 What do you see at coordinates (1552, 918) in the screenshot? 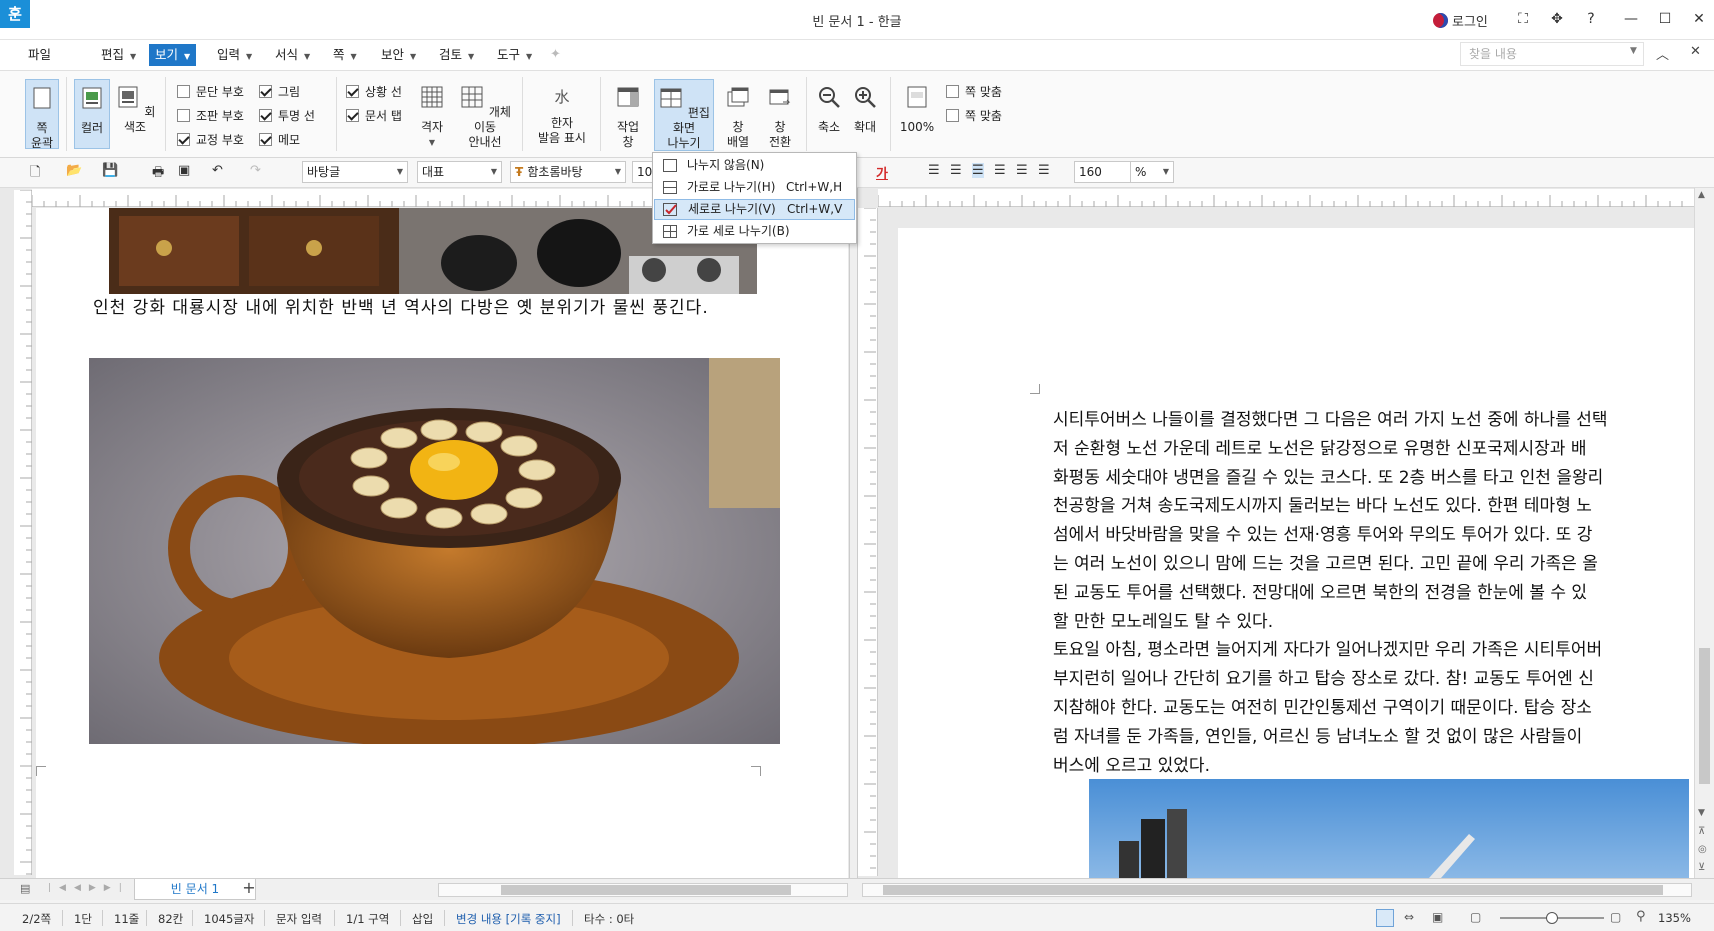
I see `zoom-slider-thumb` at bounding box center [1552, 918].